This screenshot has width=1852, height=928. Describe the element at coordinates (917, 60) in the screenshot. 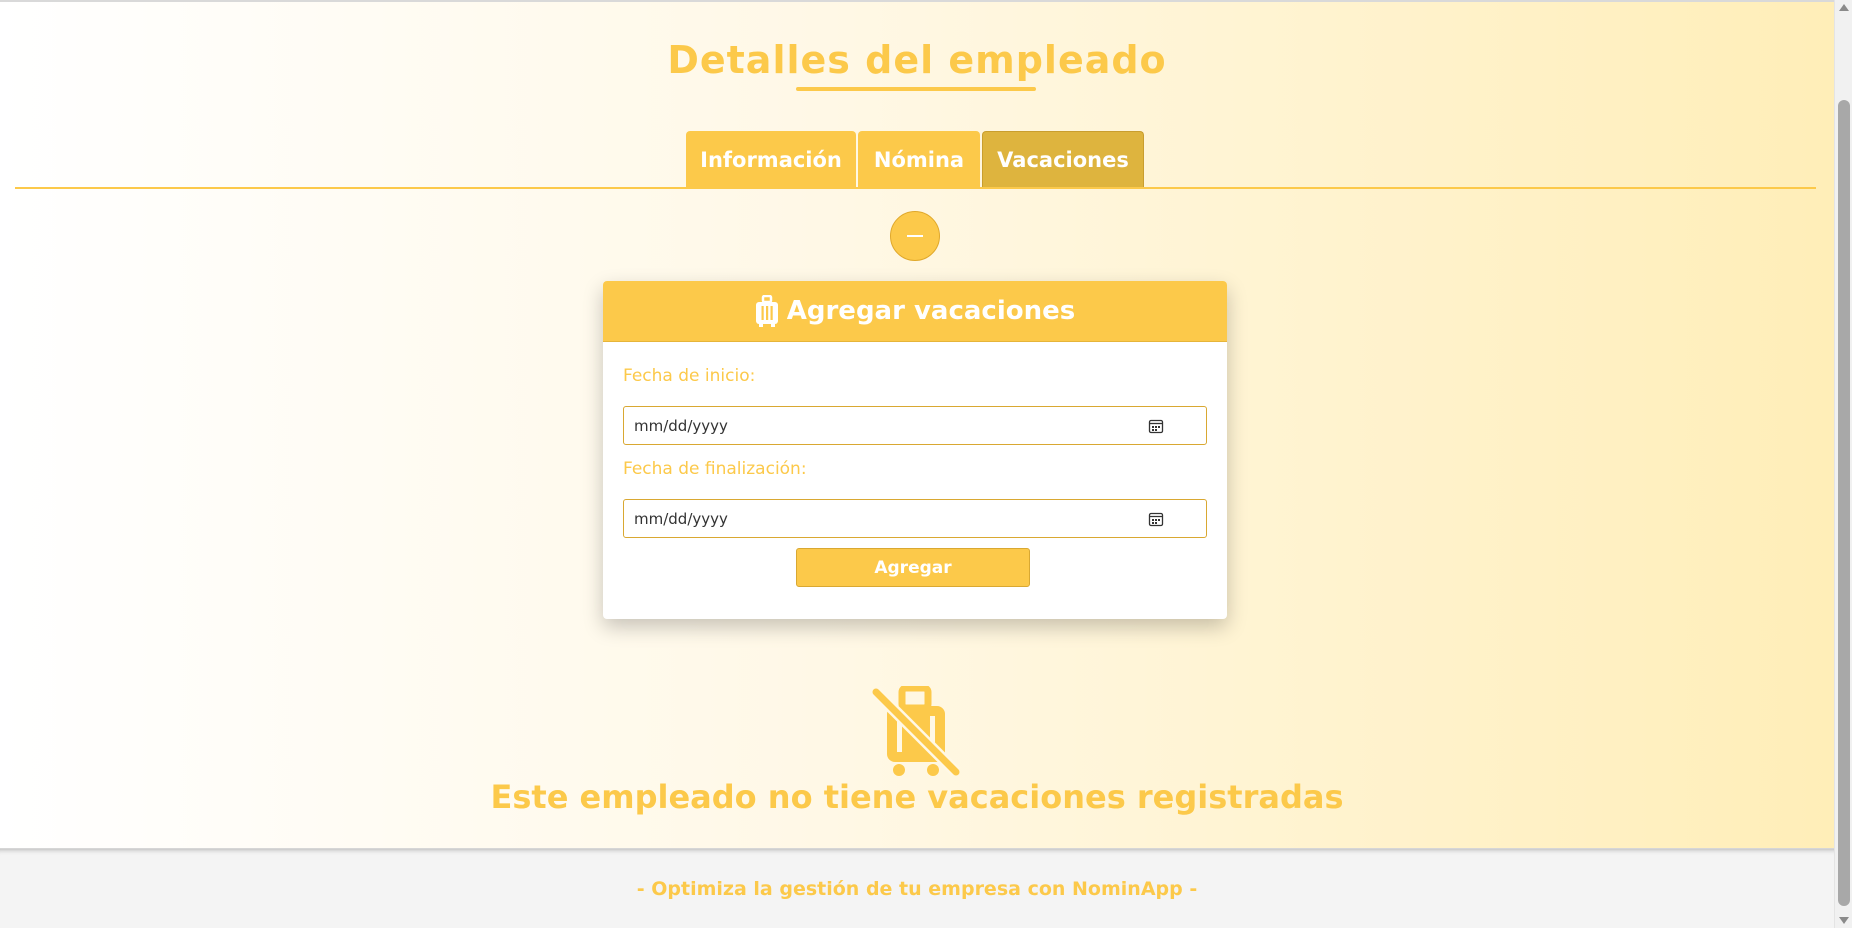

I see `page-title: Detalles del empleado` at that location.